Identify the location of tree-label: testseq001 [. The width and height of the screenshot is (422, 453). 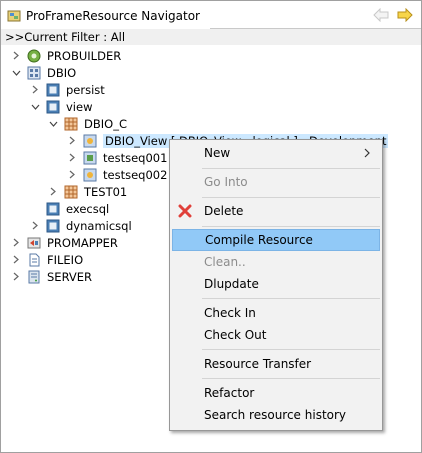
(139, 157).